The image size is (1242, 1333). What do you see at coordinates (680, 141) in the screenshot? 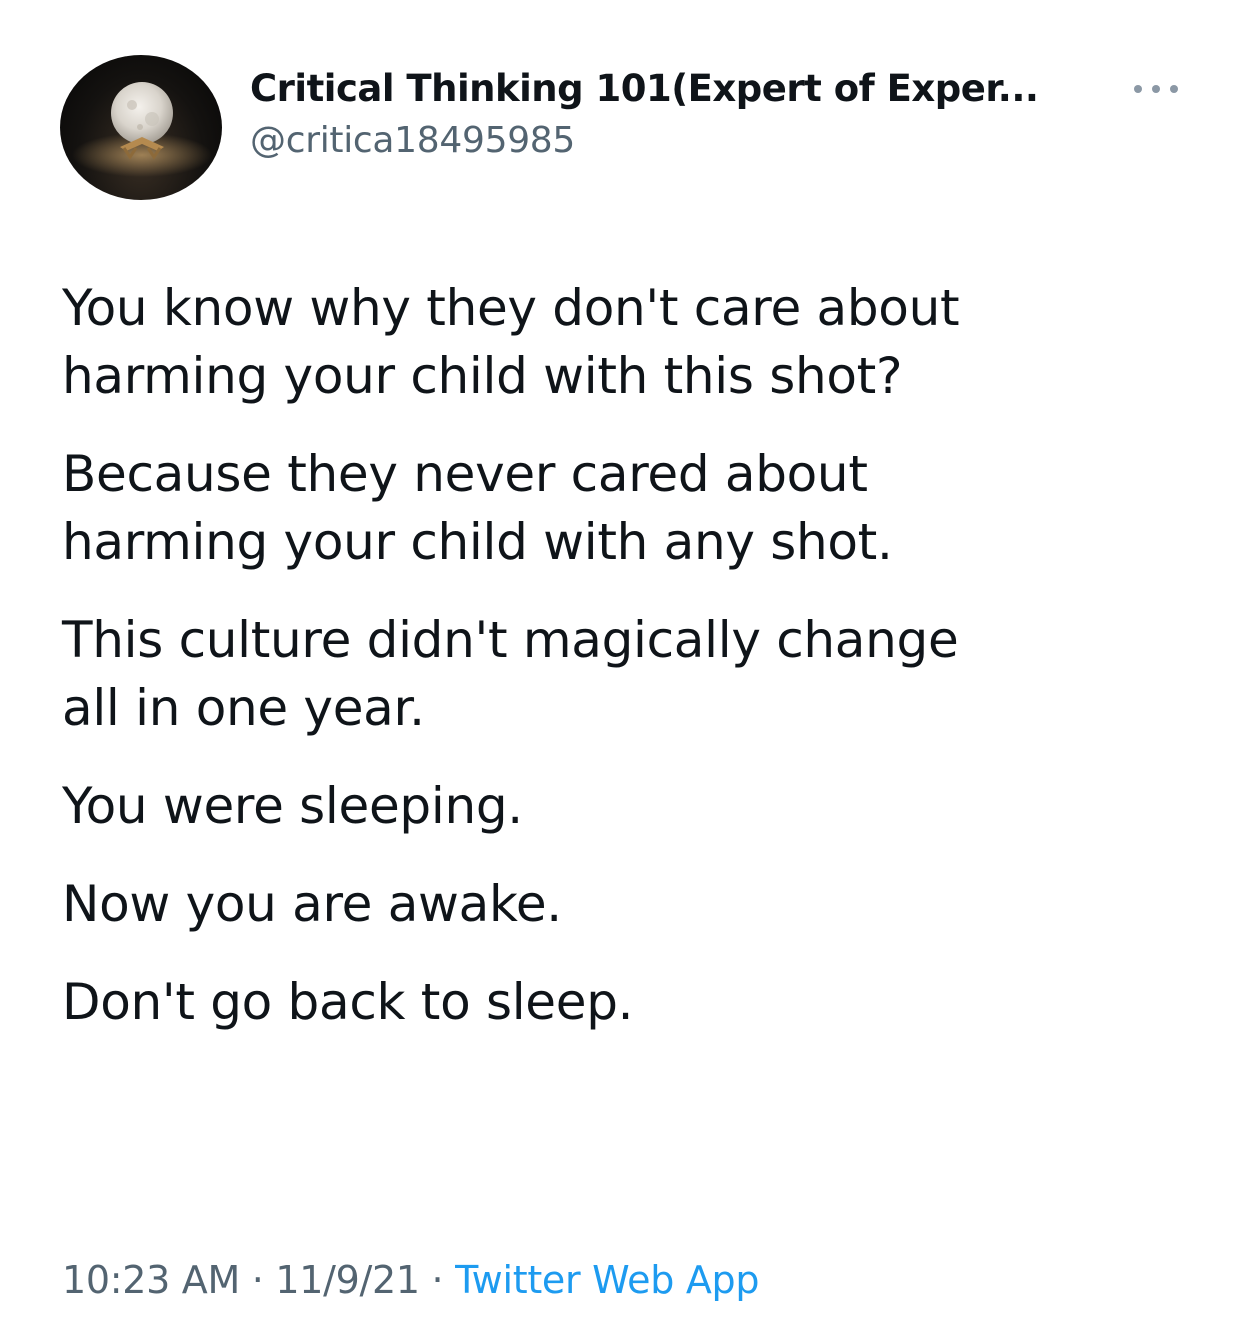
I see `author-handle: @critica18495985` at bounding box center [680, 141].